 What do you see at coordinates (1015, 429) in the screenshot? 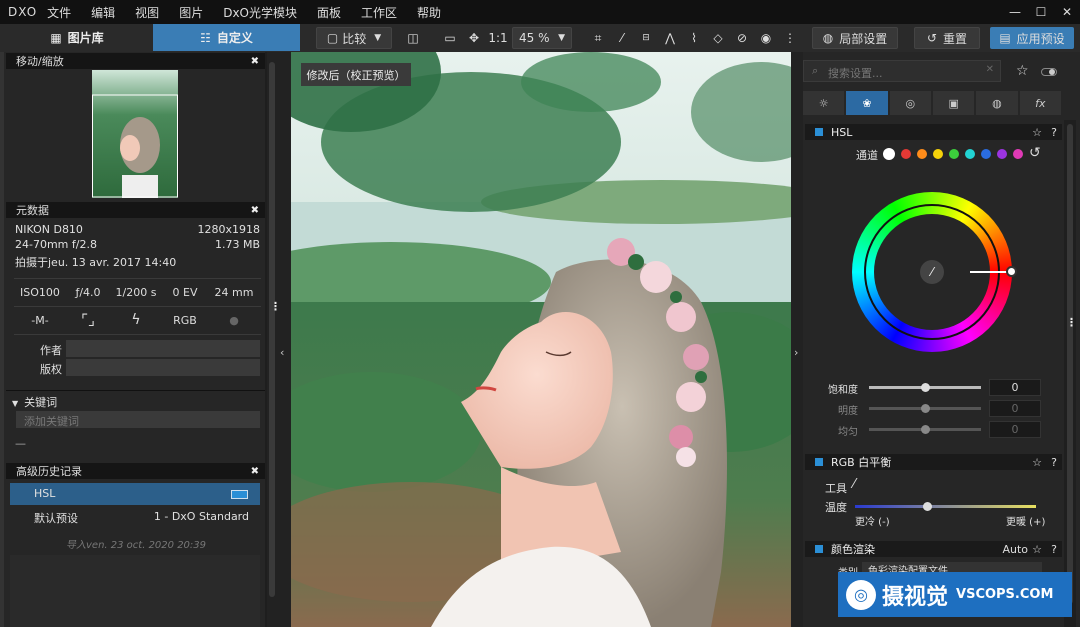
I see `uniformity-value: 0` at bounding box center [1015, 429].